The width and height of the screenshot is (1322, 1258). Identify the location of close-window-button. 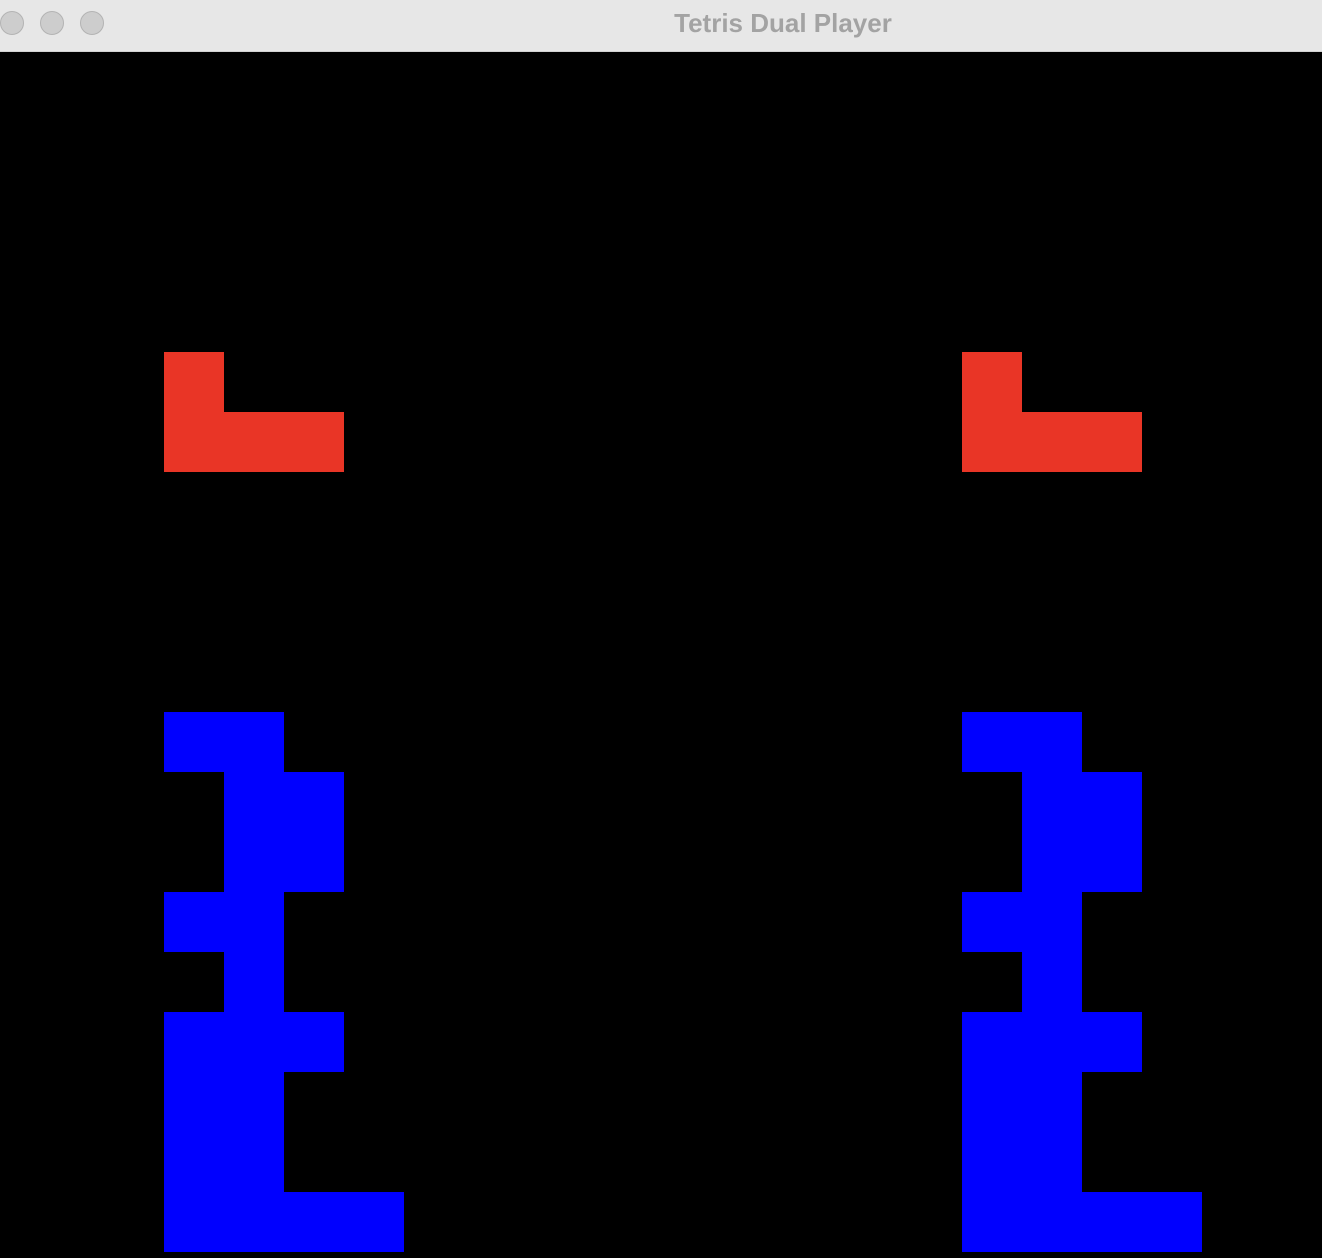
(12, 23).